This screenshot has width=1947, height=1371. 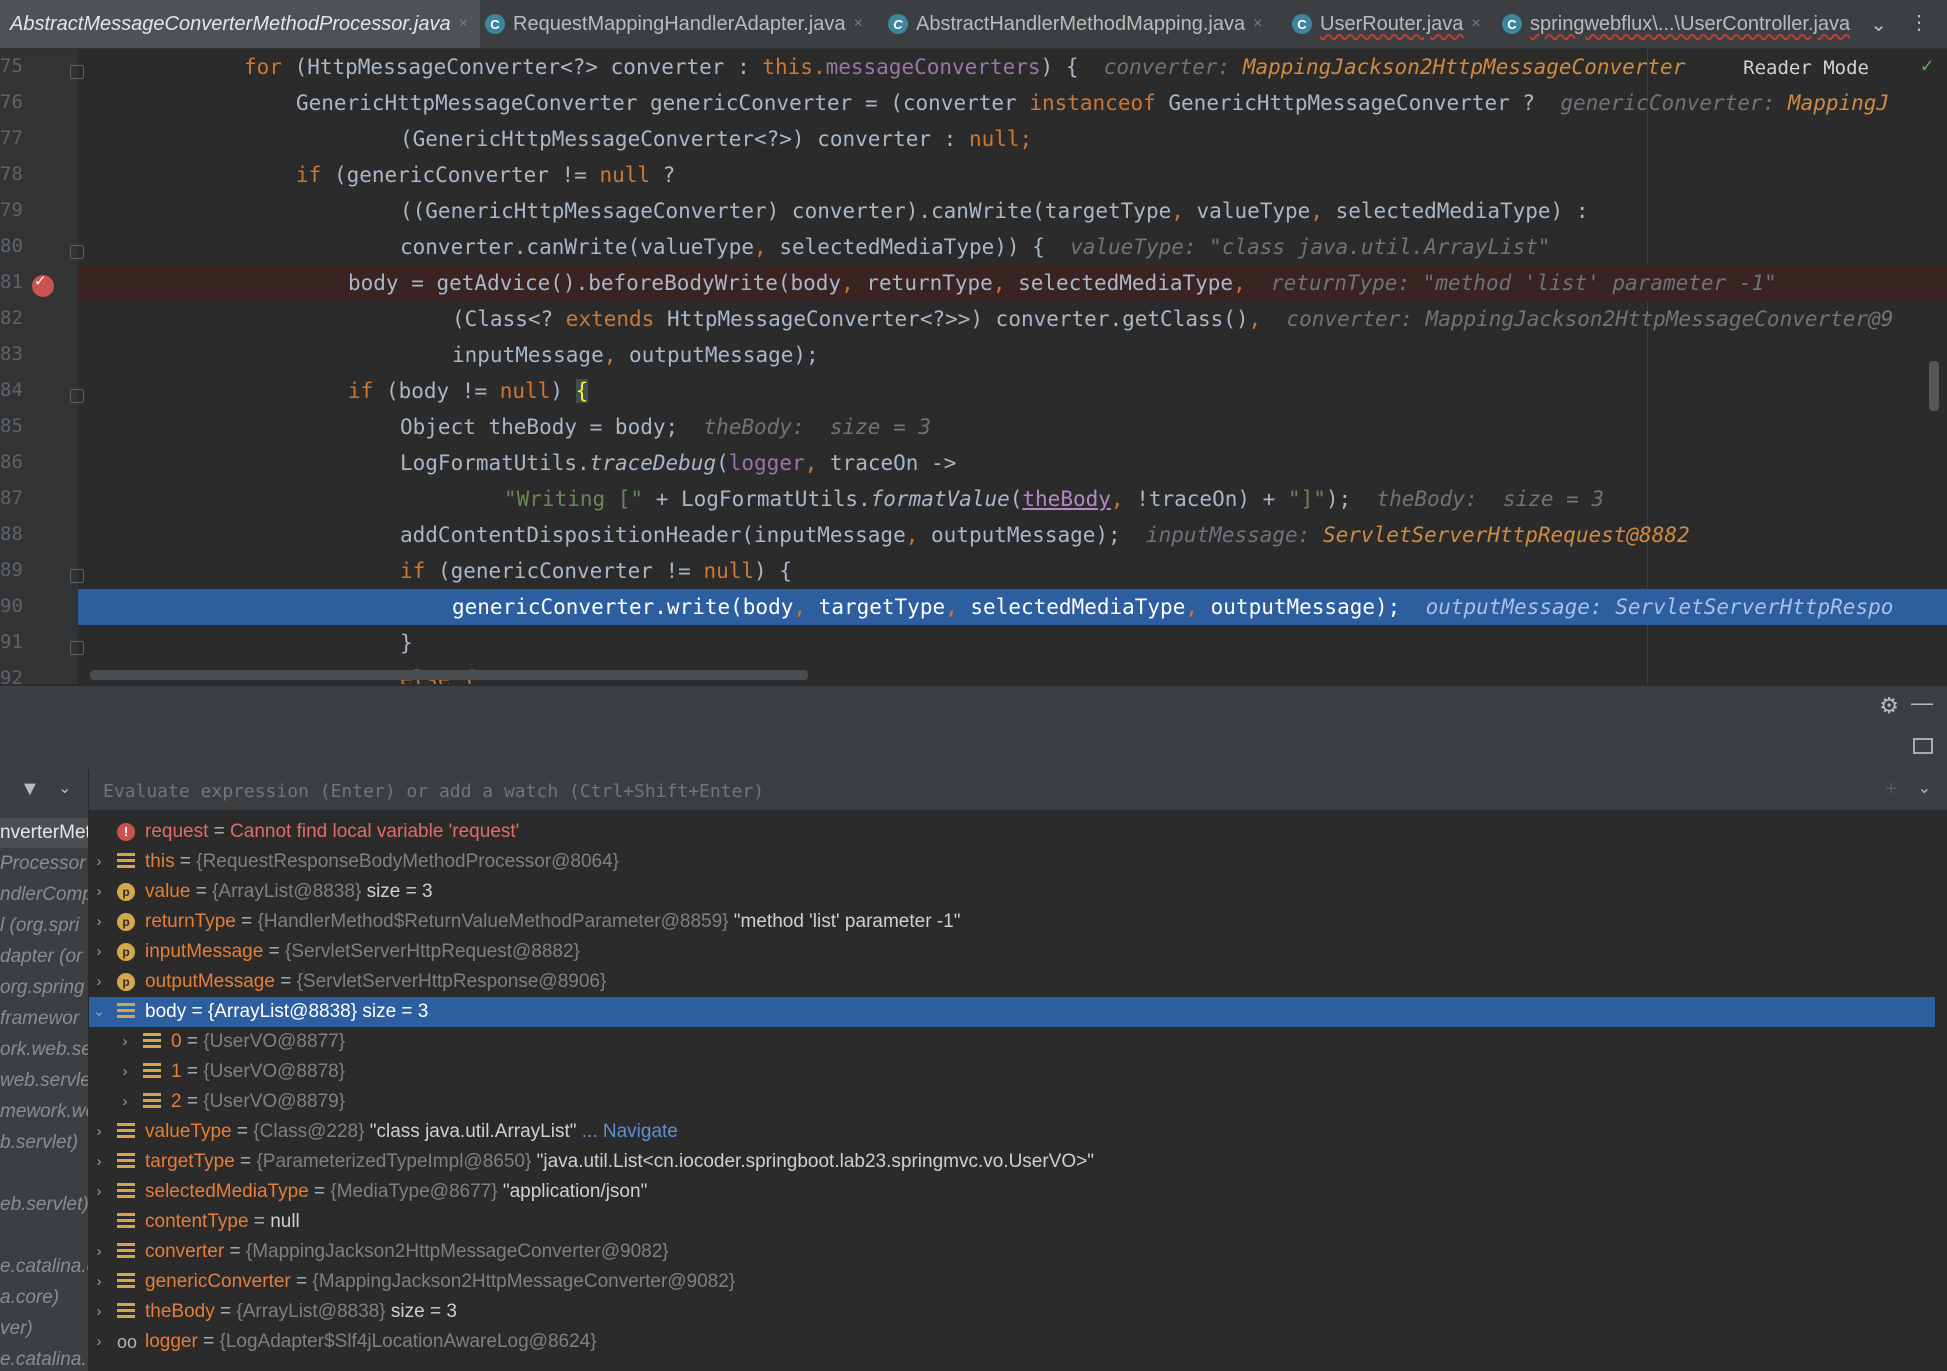 I want to click on tab-request-mapping-handler-adapter: C RequestMappingHandlerAdapter.java ×, so click(x=674, y=24).